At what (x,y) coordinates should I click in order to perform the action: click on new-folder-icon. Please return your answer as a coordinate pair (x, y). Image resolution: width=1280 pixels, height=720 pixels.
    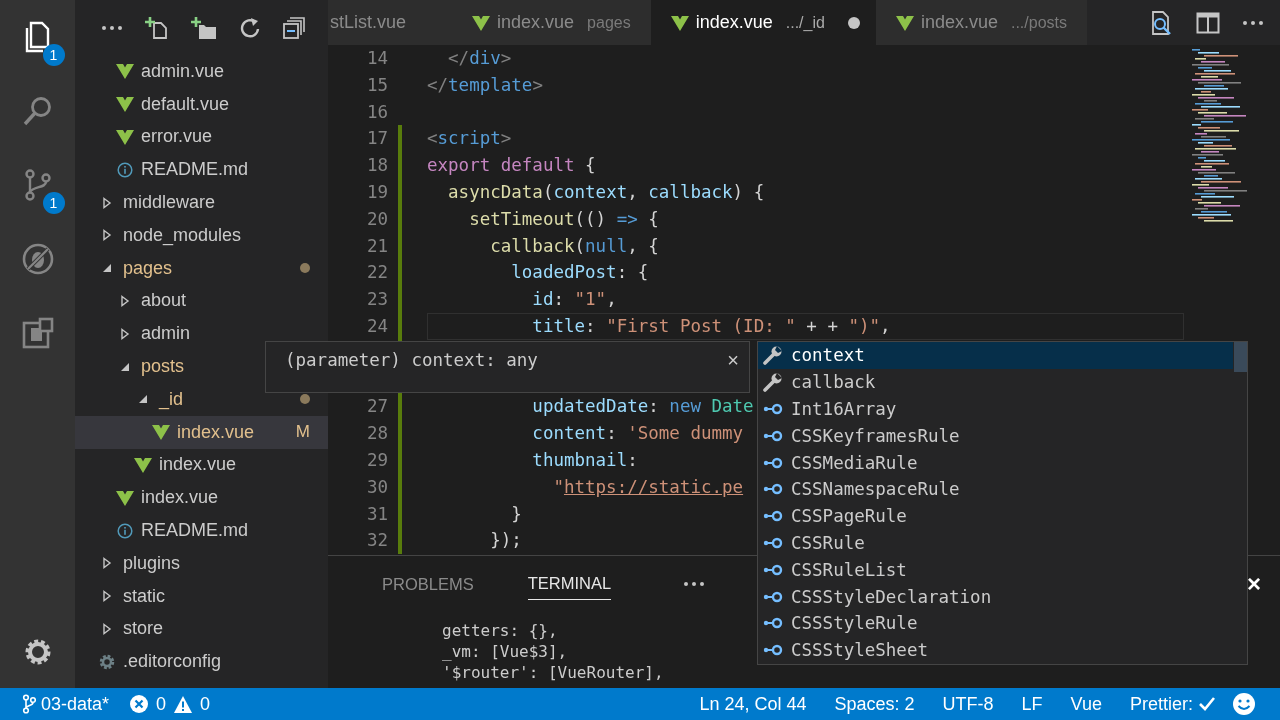
    Looking at the image, I should click on (204, 27).